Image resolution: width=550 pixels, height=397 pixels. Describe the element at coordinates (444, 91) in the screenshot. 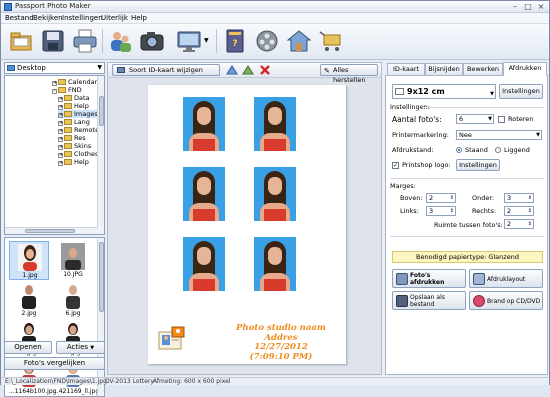

I see `paper-size-select: 9x12 cm ▼` at that location.